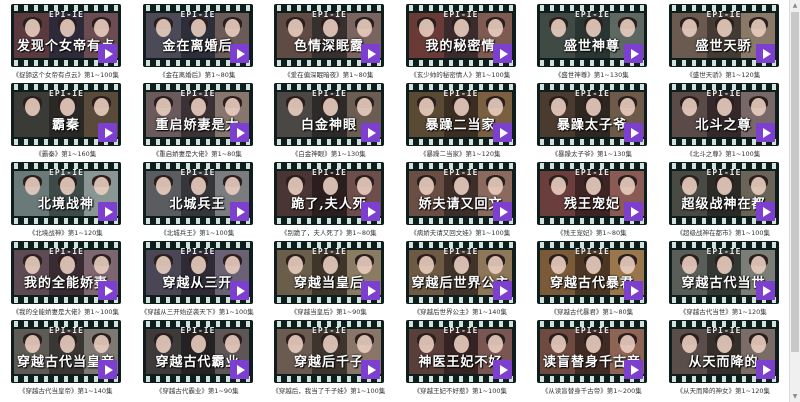 The height and width of the screenshot is (402, 800). Describe the element at coordinates (66, 74) in the screenshot. I see `video-title: 《捉舔这个女帝有点云》第1~100集` at that location.